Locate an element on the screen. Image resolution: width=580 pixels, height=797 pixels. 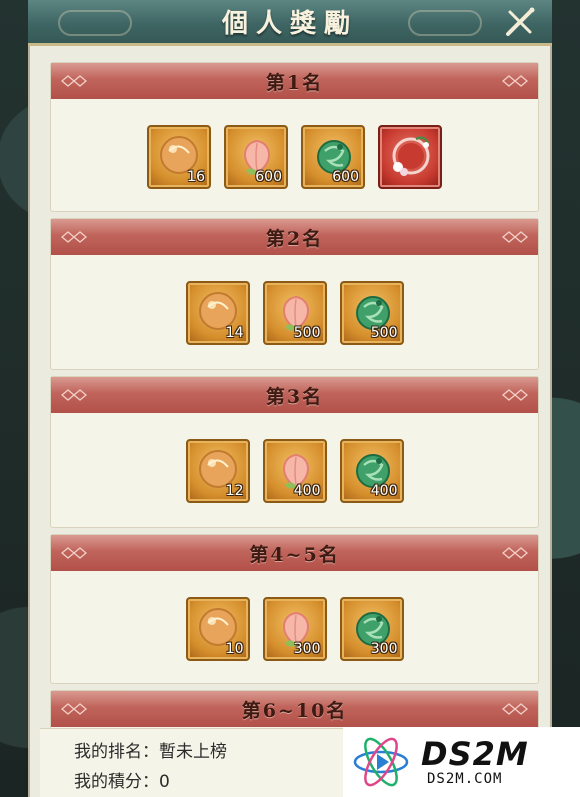
item-count: 16 is located at coordinates (196, 177).